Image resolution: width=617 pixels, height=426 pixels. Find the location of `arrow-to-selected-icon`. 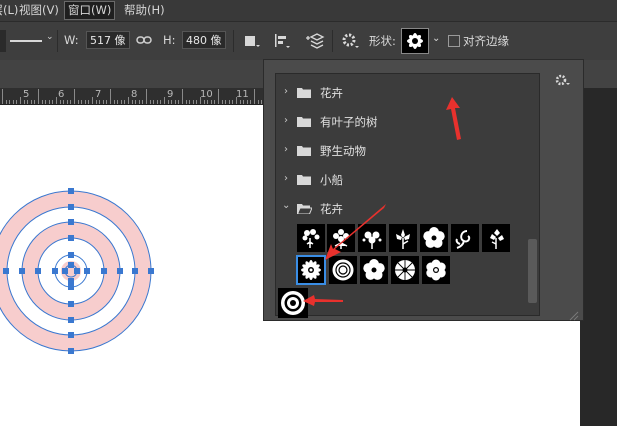

arrow-to-selected-icon is located at coordinates (355, 232).